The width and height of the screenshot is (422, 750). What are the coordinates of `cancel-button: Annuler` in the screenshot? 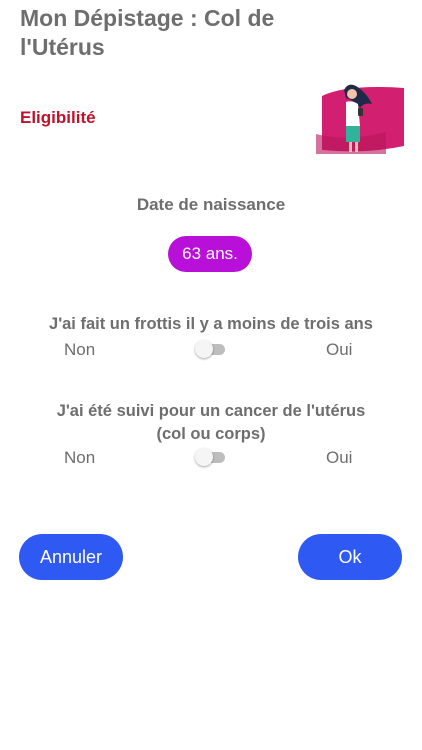 It's located at (71, 557).